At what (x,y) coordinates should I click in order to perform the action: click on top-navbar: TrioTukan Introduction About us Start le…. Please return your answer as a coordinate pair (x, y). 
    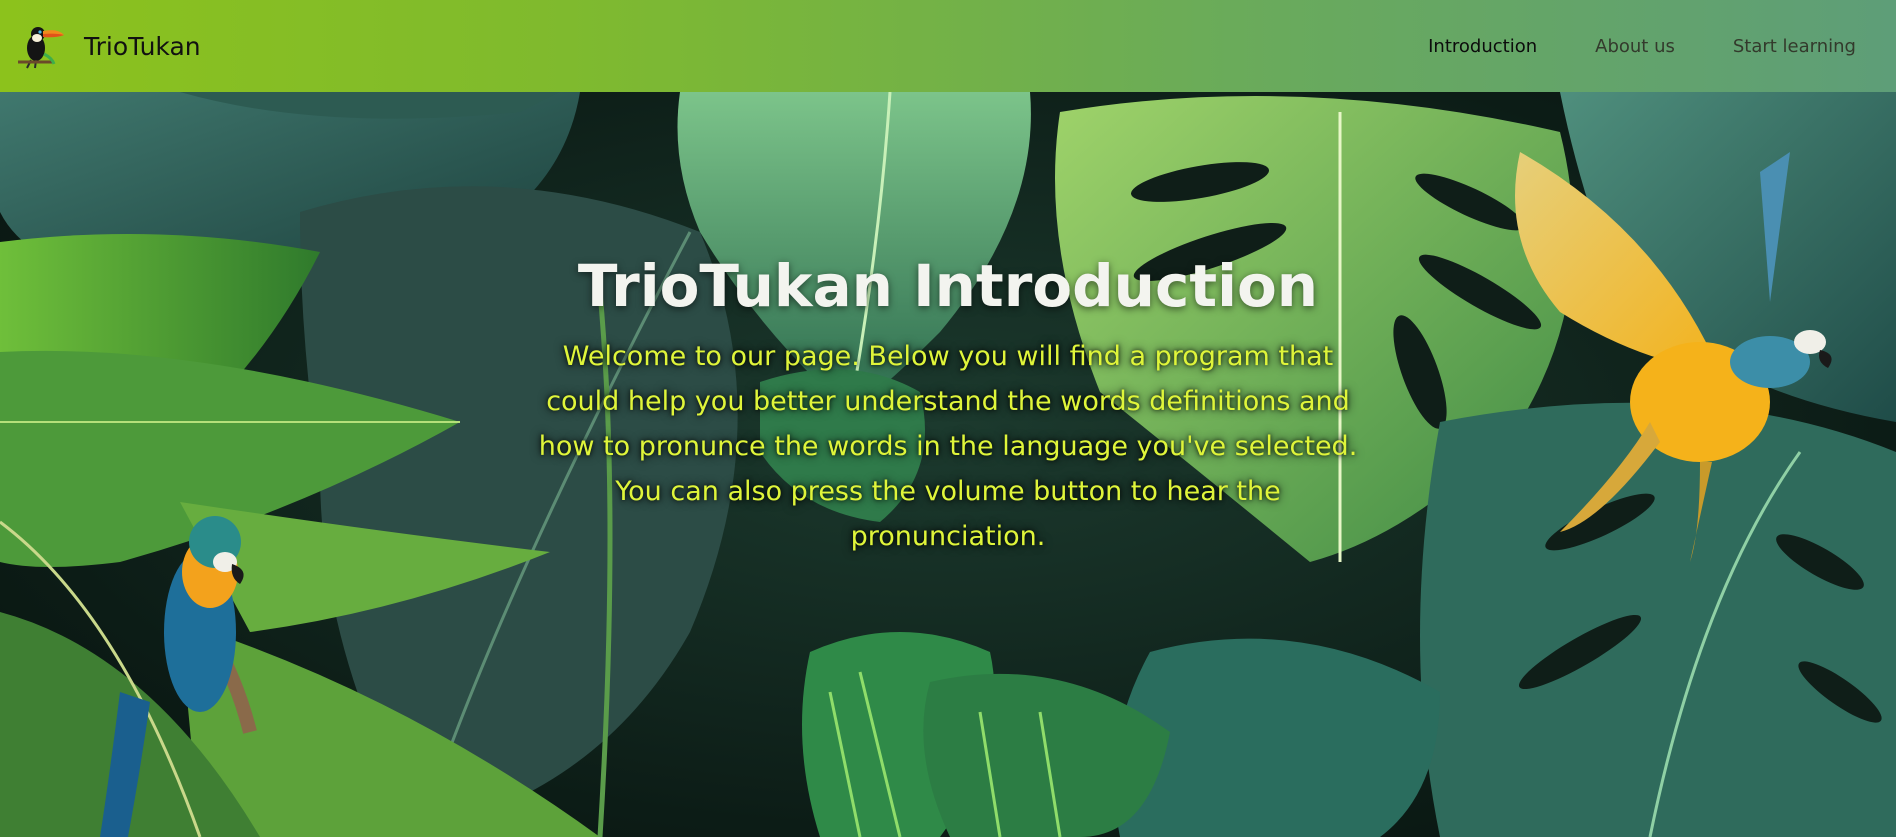
    Looking at the image, I should click on (948, 46).